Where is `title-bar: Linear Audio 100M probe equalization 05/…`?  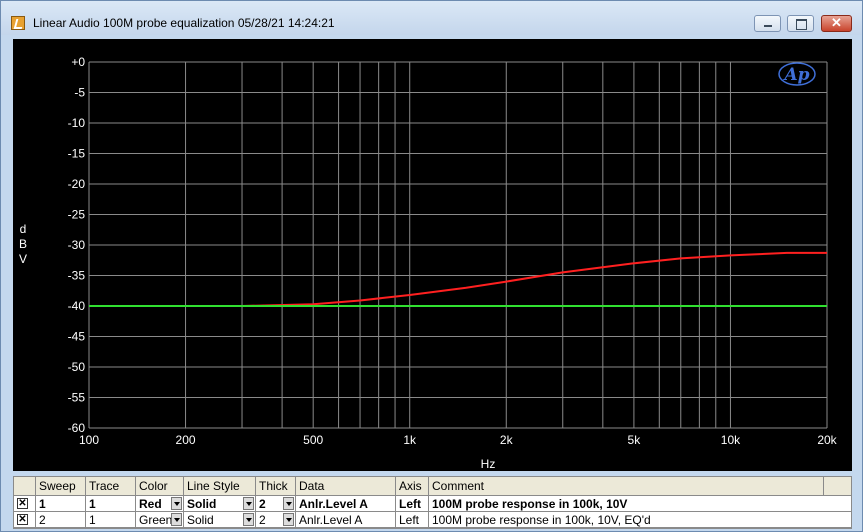 title-bar: Linear Audio 100M probe equalization 05/… is located at coordinates (431, 18).